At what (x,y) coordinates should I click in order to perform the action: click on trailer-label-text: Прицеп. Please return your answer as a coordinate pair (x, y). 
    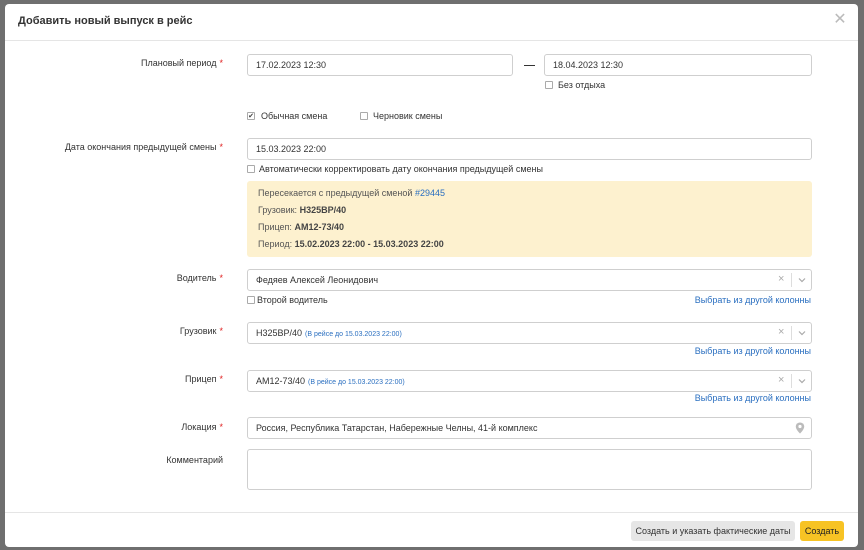
    Looking at the image, I should click on (201, 379).